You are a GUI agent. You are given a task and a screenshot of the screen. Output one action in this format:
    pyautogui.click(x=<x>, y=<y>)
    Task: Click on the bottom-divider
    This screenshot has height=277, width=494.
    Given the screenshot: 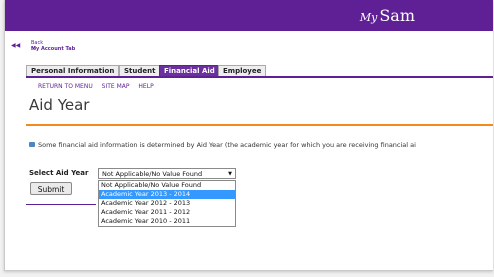 What is the action you would take?
    pyautogui.click(x=61, y=204)
    